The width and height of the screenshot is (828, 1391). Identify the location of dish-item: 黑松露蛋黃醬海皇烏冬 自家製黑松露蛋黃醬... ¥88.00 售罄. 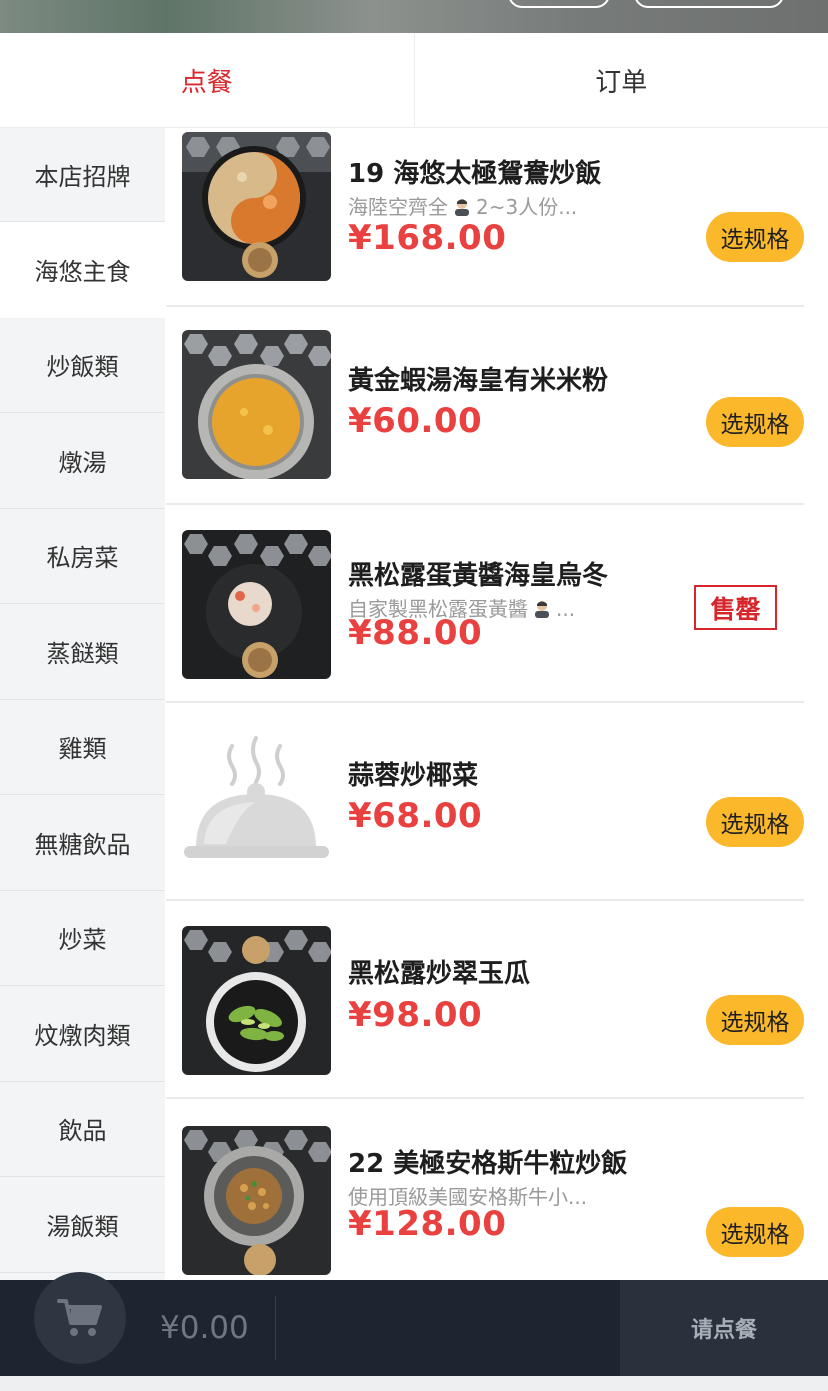
(485, 604).